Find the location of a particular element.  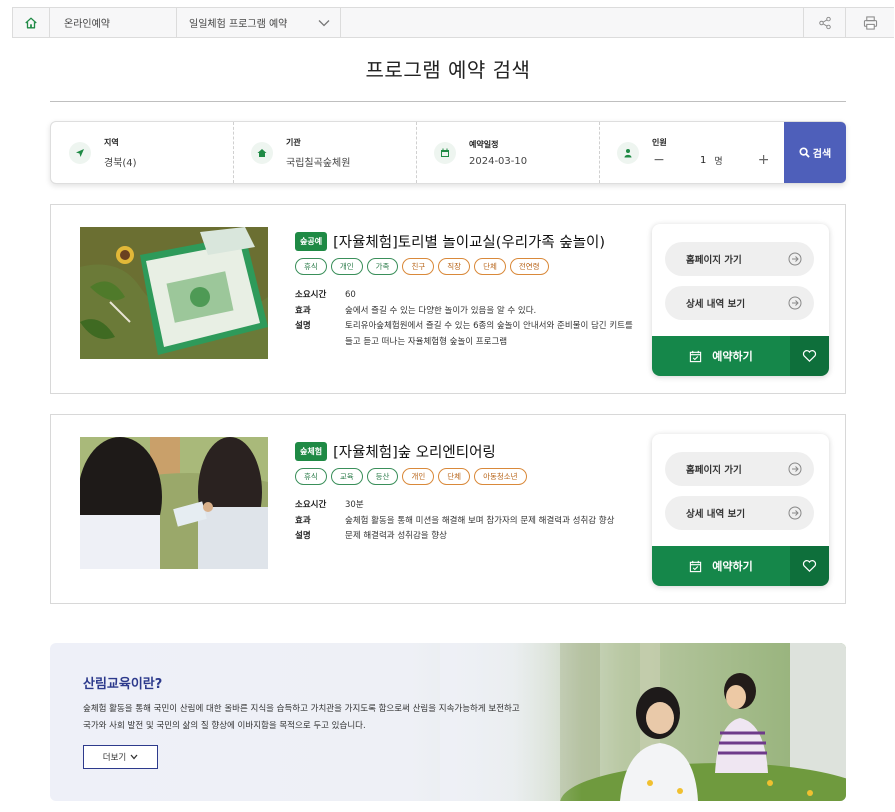

program-title: [자율체험]토리별 놀이교실(우리가족 숲놀이) is located at coordinates (469, 241).